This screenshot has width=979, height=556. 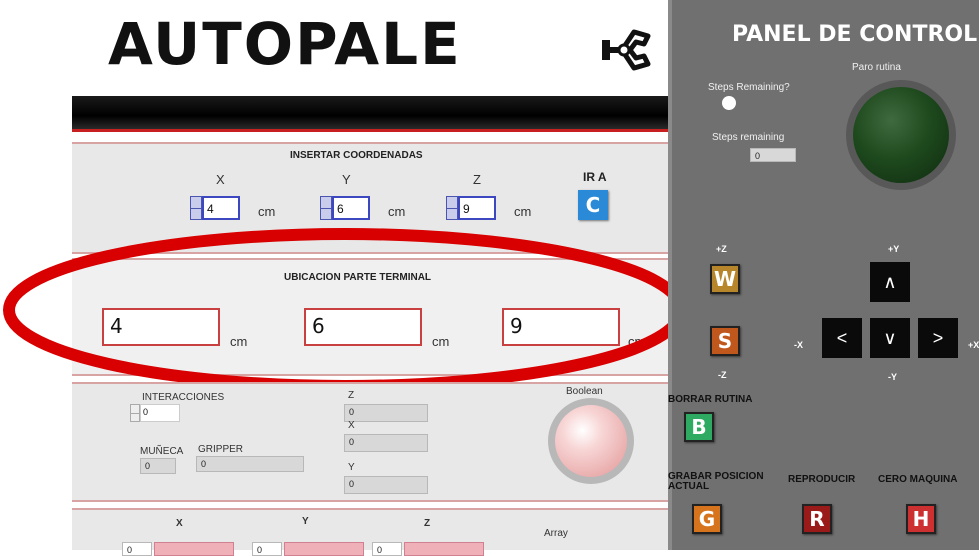 I want to click on w-button: W, so click(x=725, y=279).